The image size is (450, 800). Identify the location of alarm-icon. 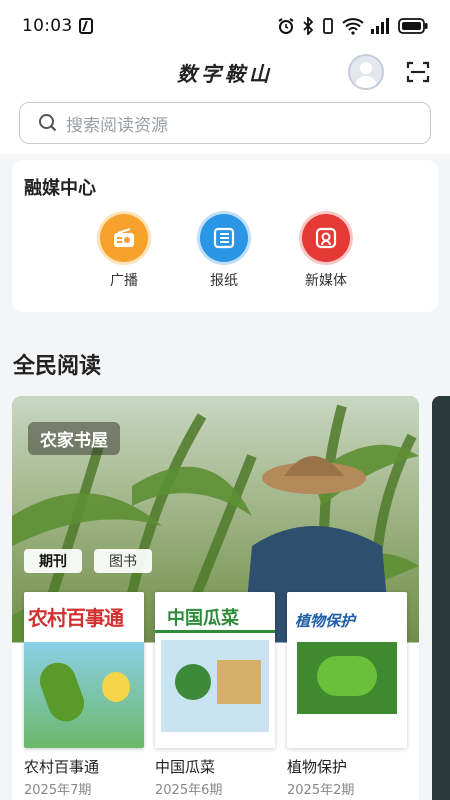
(286, 26).